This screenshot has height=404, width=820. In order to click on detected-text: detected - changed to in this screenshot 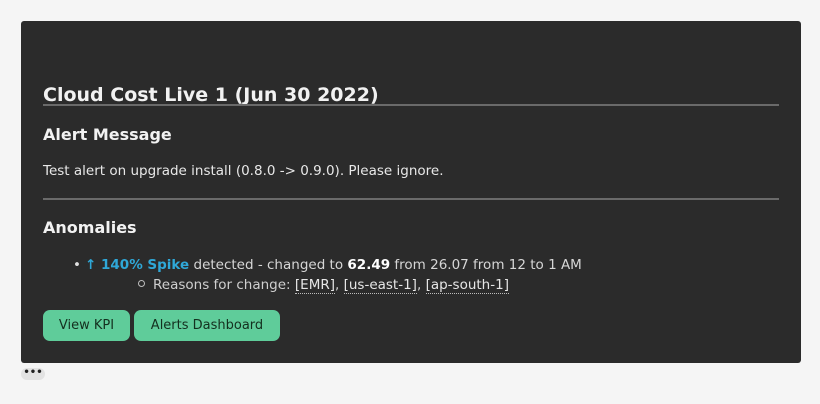, I will do `click(268, 265)`.